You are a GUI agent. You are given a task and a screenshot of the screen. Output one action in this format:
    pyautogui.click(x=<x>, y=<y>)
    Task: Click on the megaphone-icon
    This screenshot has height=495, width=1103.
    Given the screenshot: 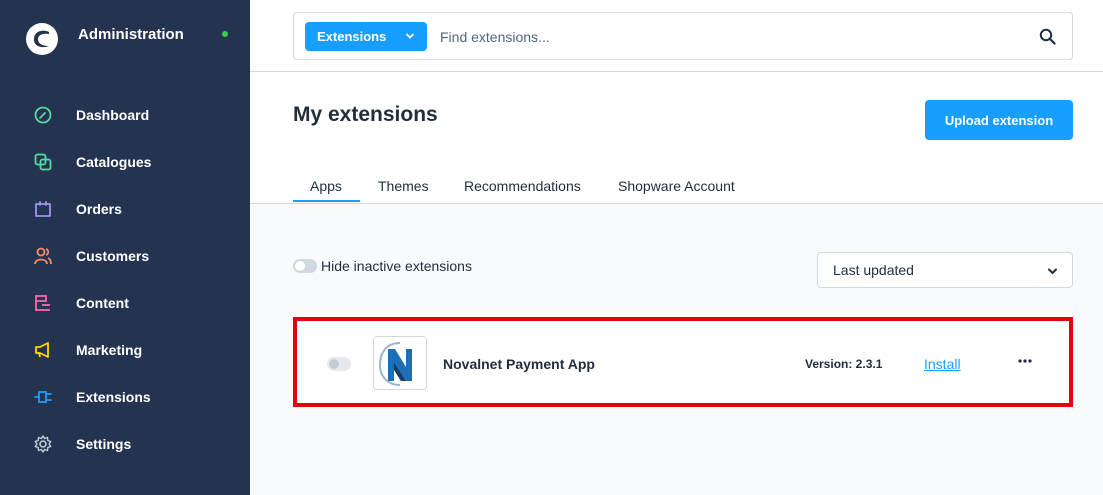 What is the action you would take?
    pyautogui.click(x=42, y=350)
    